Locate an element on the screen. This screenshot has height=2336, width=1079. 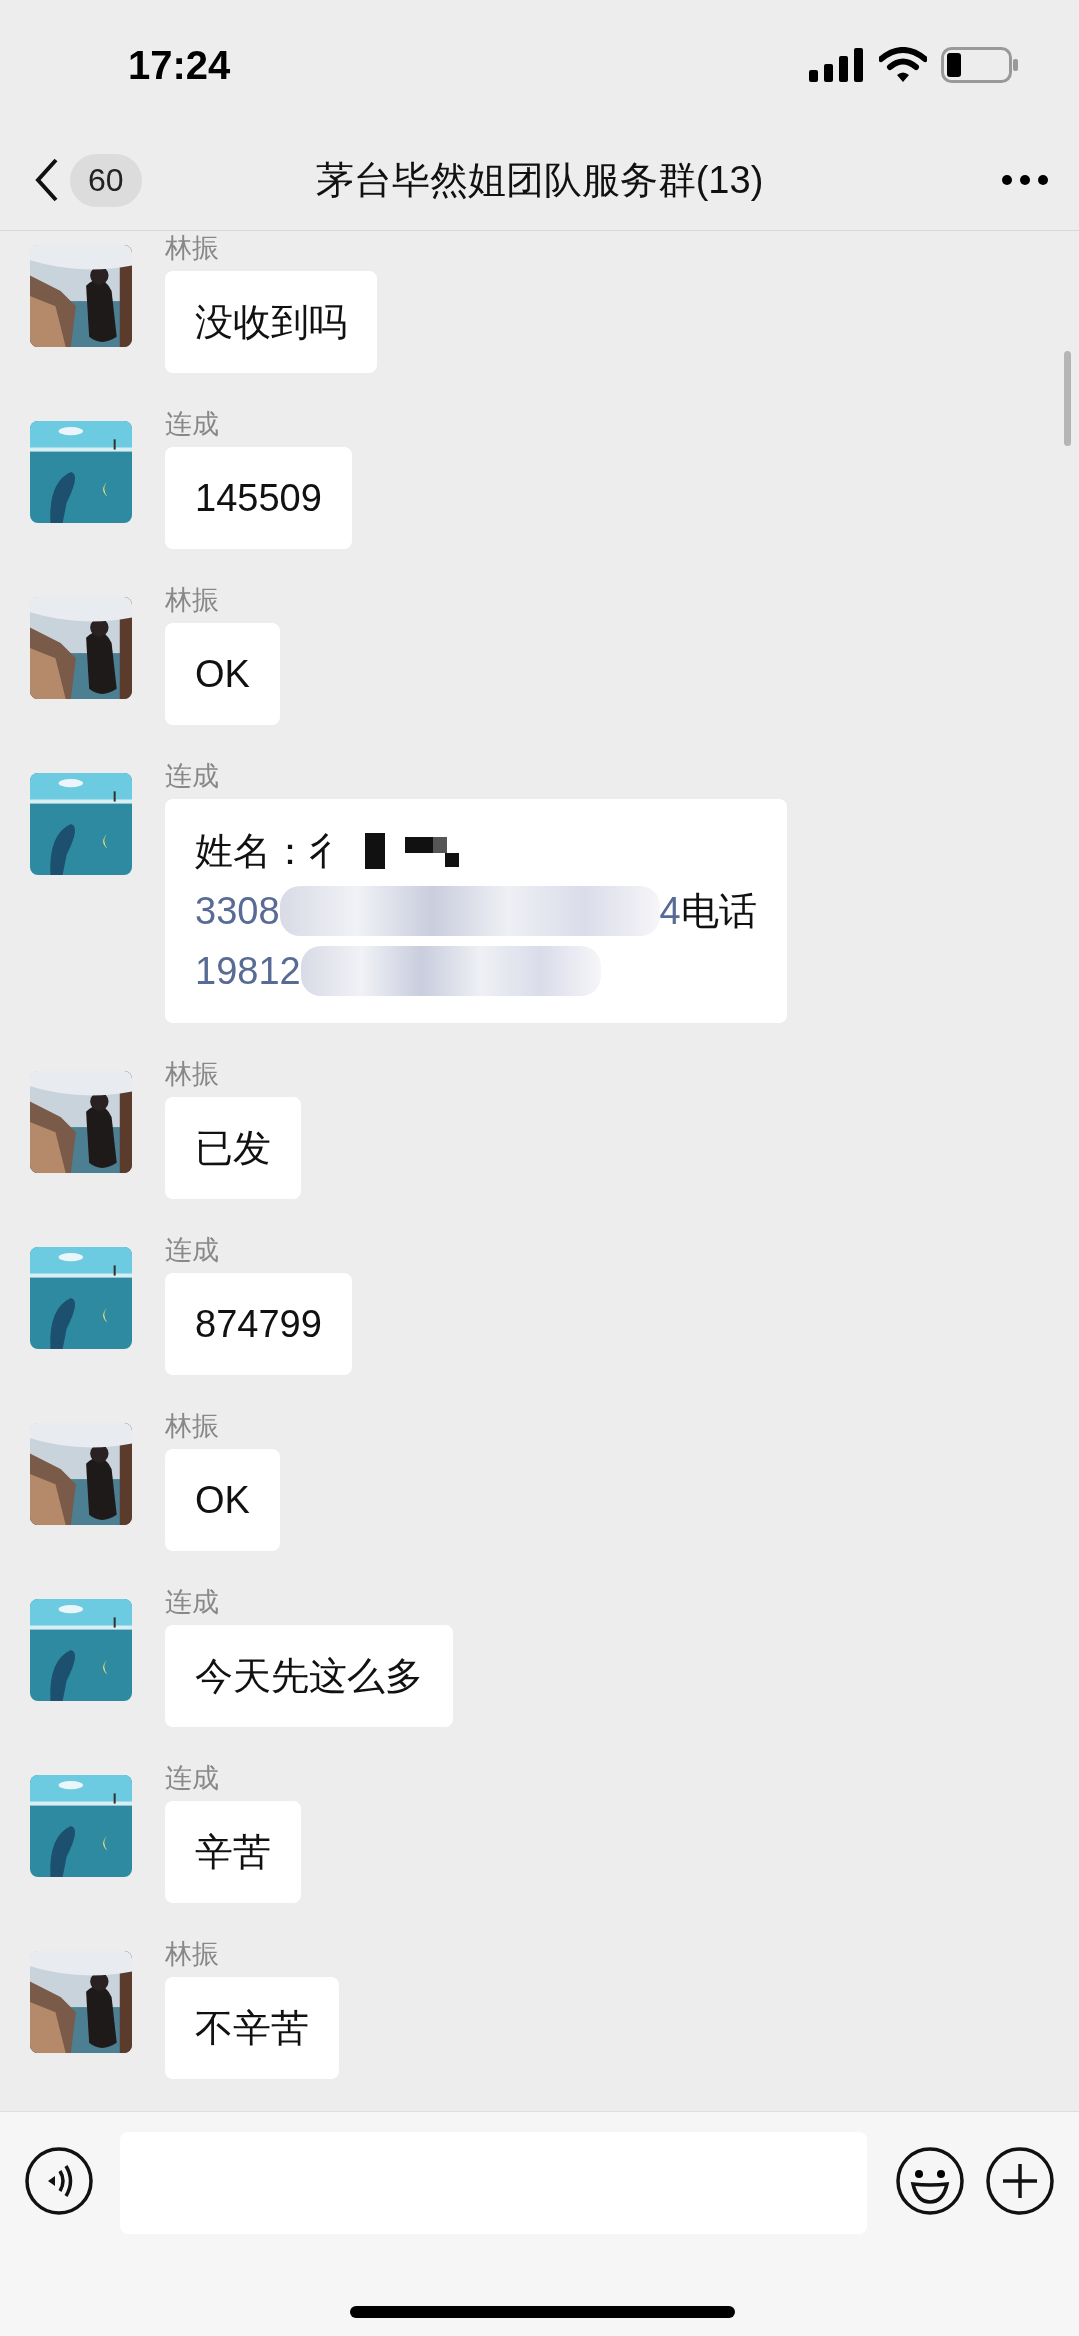
phone-number-link: 19812 is located at coordinates (248, 971).